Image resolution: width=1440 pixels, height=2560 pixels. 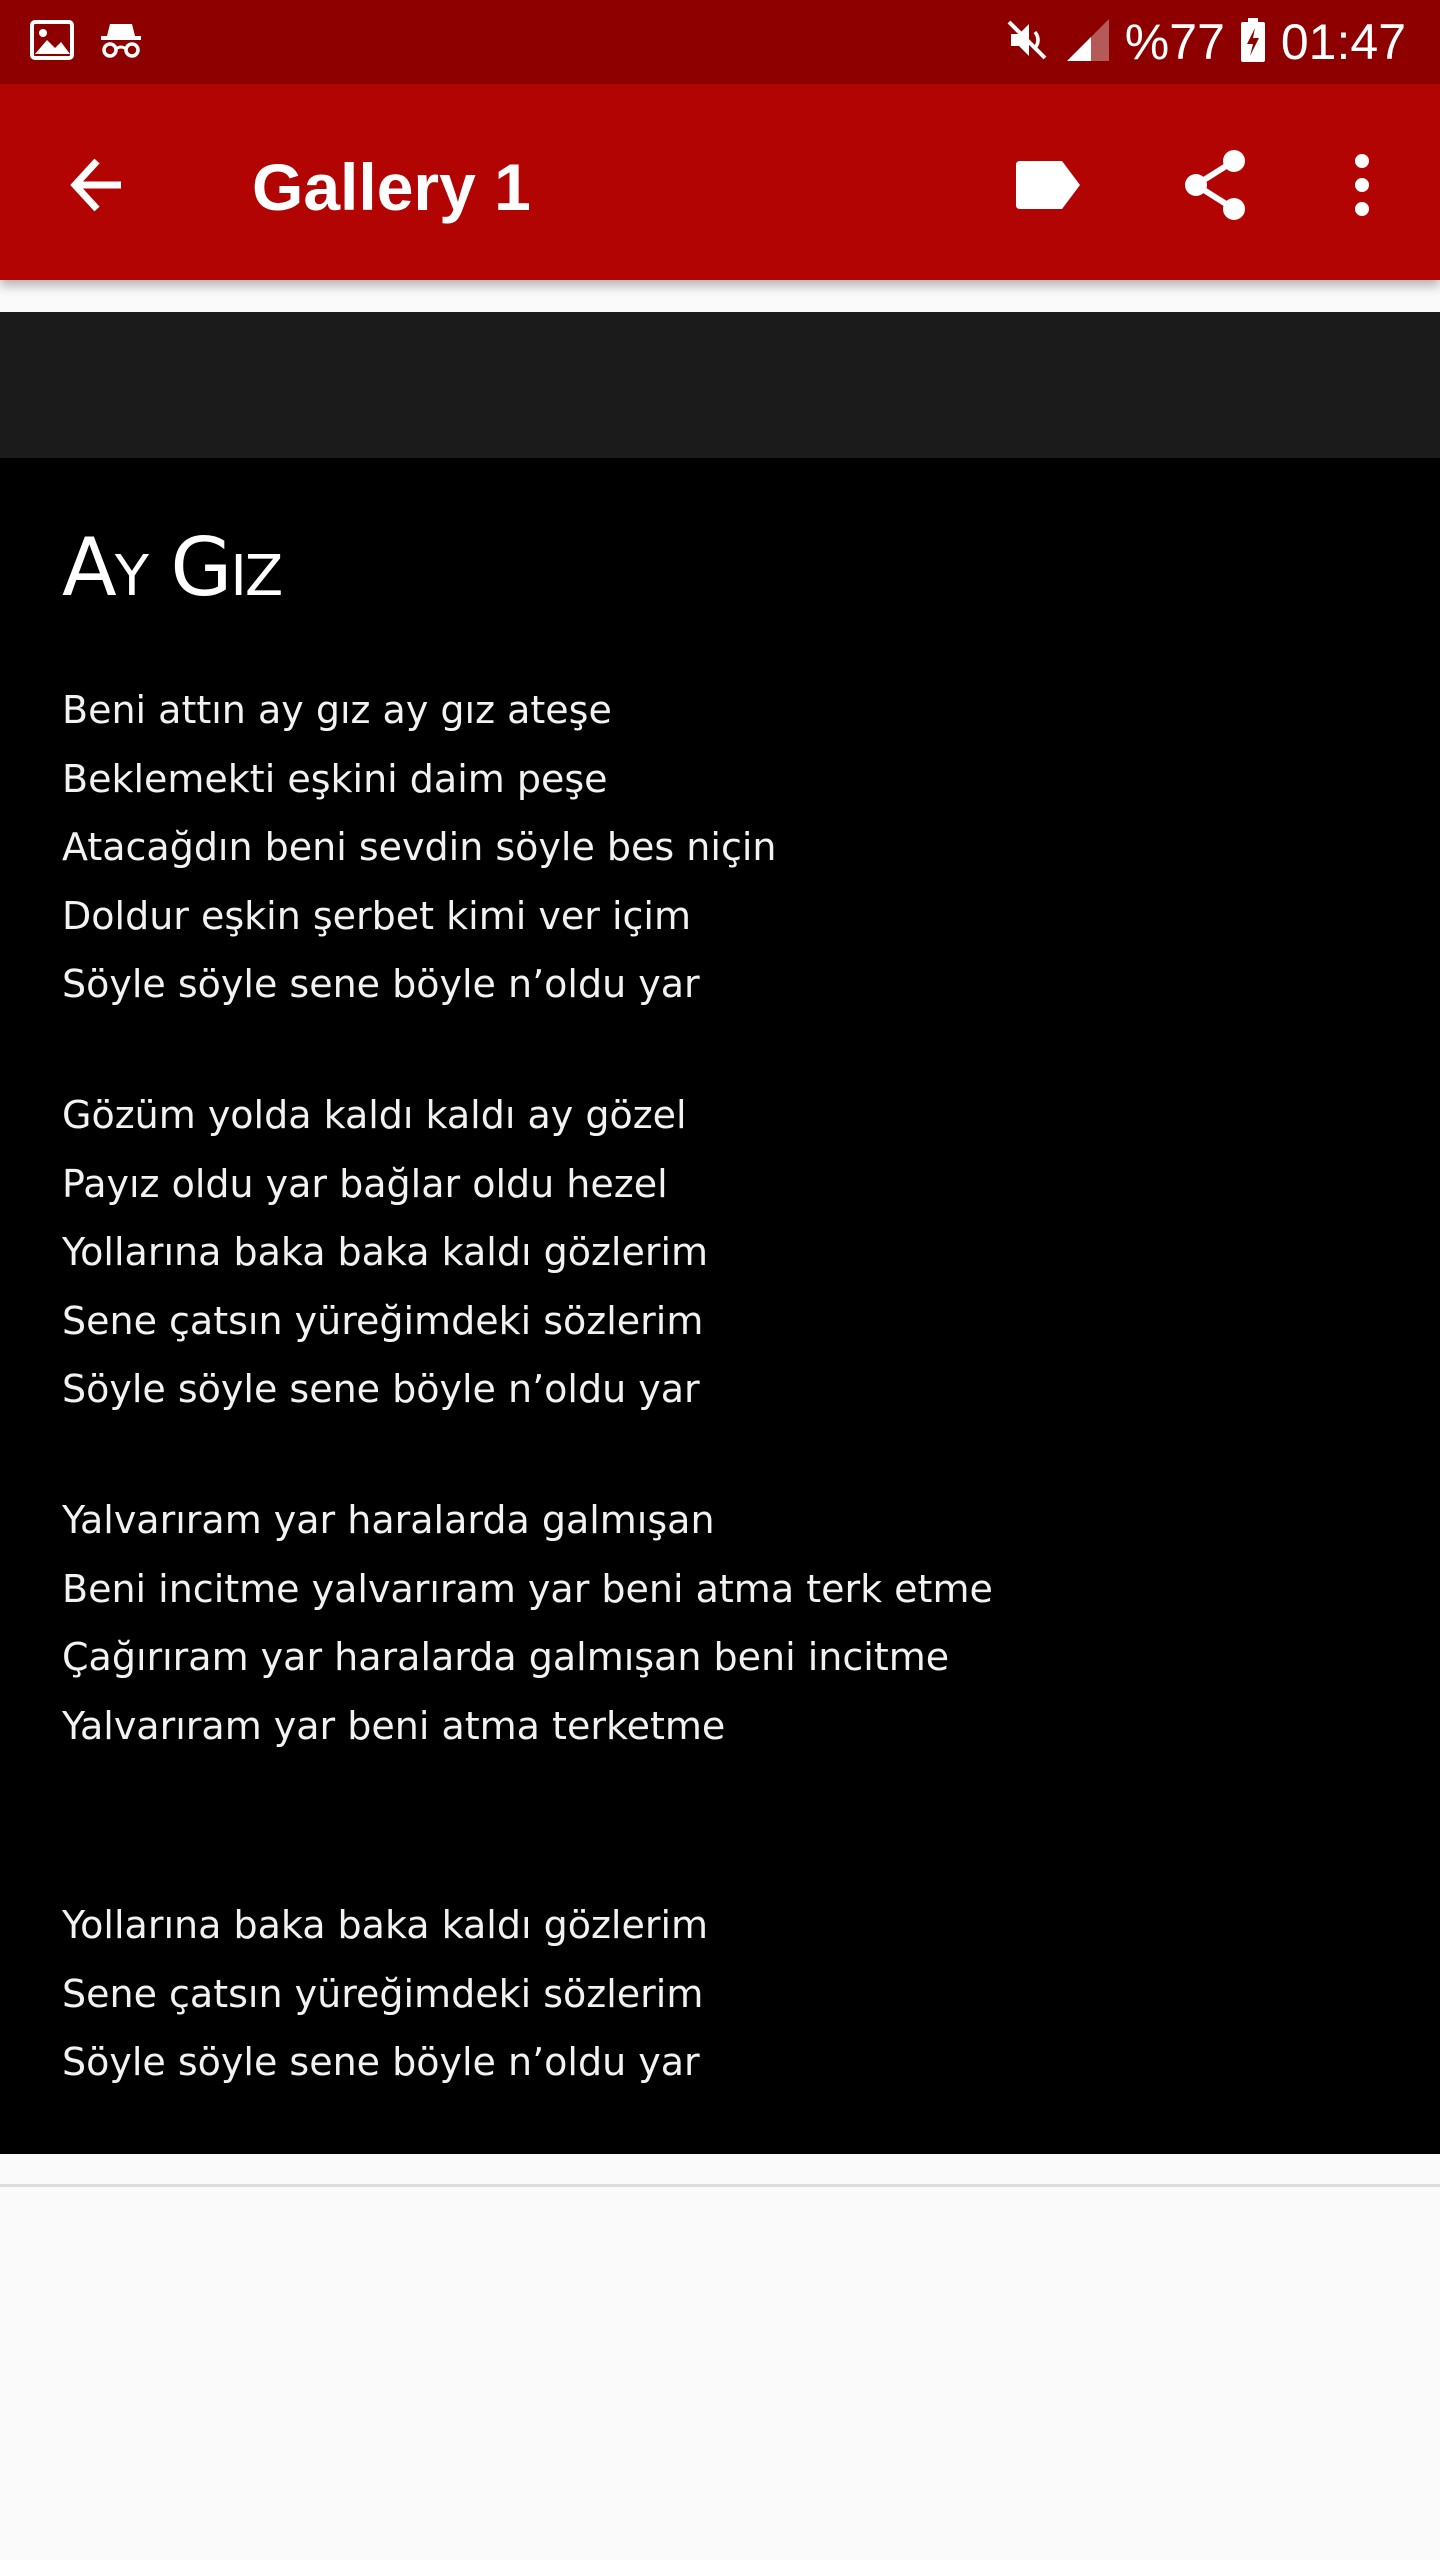 I want to click on page-title: Gallery 1, so click(x=391, y=187).